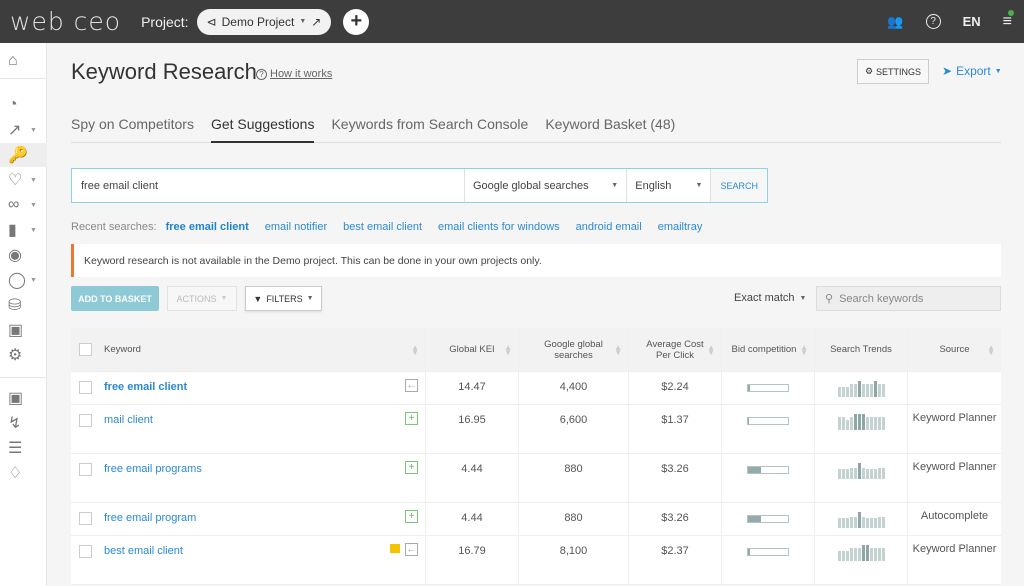 The image size is (1024, 586). What do you see at coordinates (23, 423) in the screenshot?
I see `bolt-icon: ↯` at bounding box center [23, 423].